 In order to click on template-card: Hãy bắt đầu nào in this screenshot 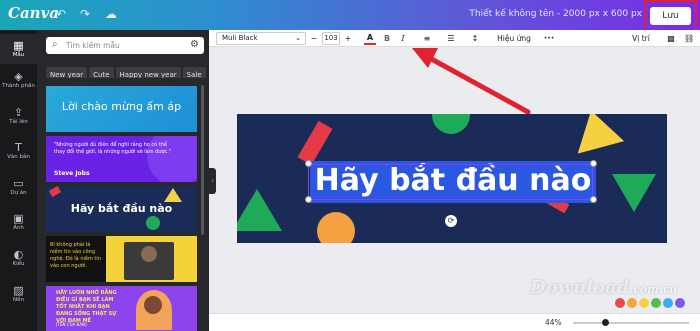, I will do `click(121, 209)`.